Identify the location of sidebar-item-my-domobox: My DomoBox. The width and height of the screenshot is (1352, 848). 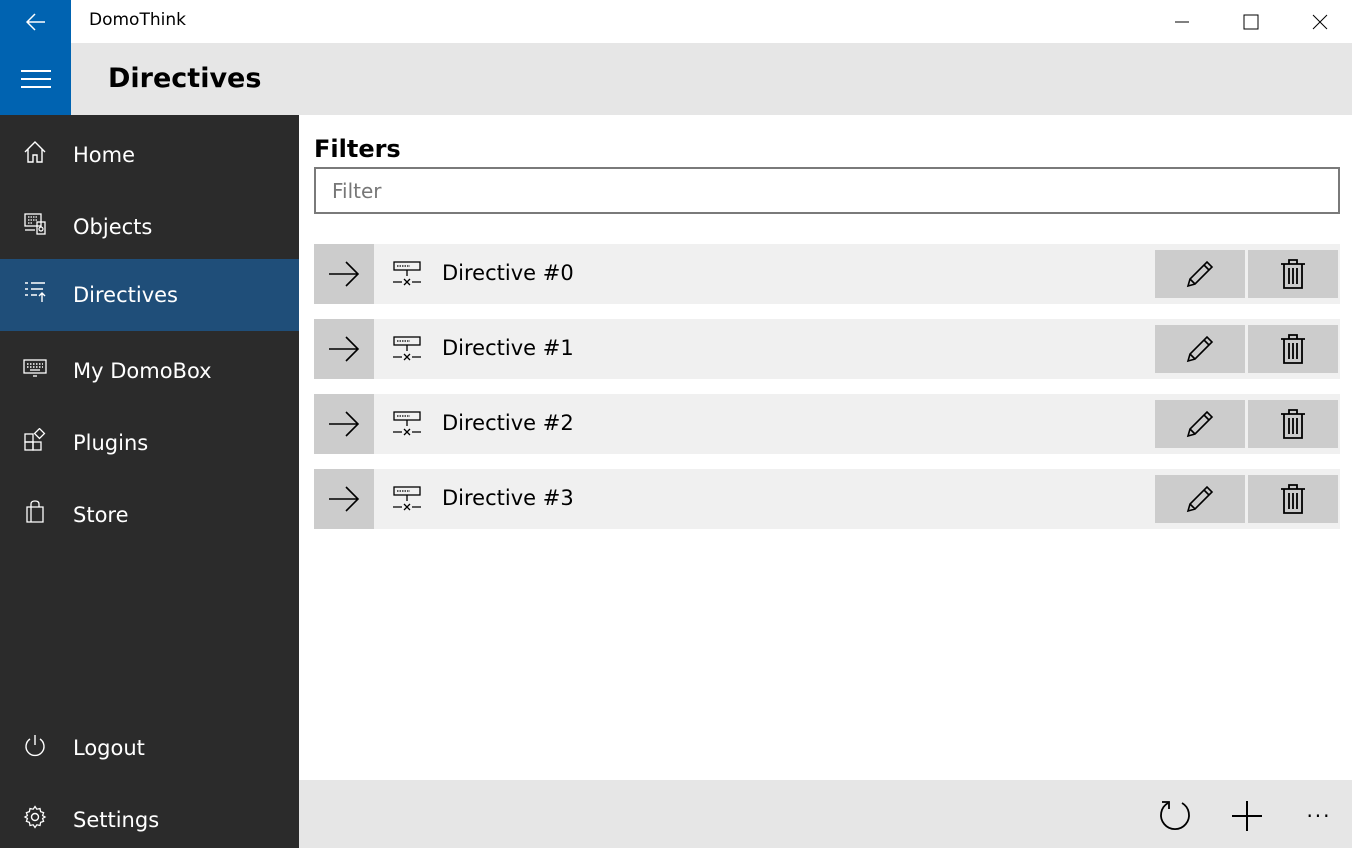
(149, 371).